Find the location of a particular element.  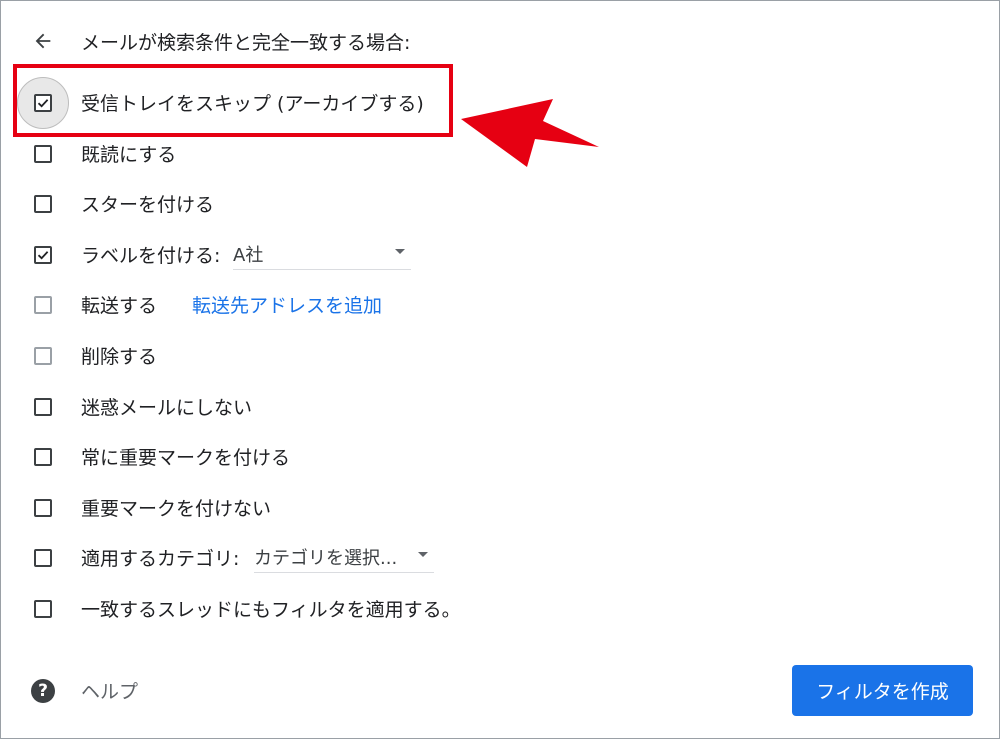

action-label: 削除する is located at coordinates (119, 357).